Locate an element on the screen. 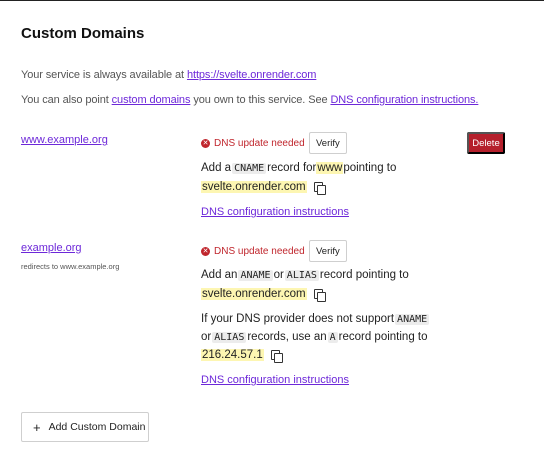 The image size is (544, 463). service-url-link: https://svelte.onrender.com is located at coordinates (251, 75).